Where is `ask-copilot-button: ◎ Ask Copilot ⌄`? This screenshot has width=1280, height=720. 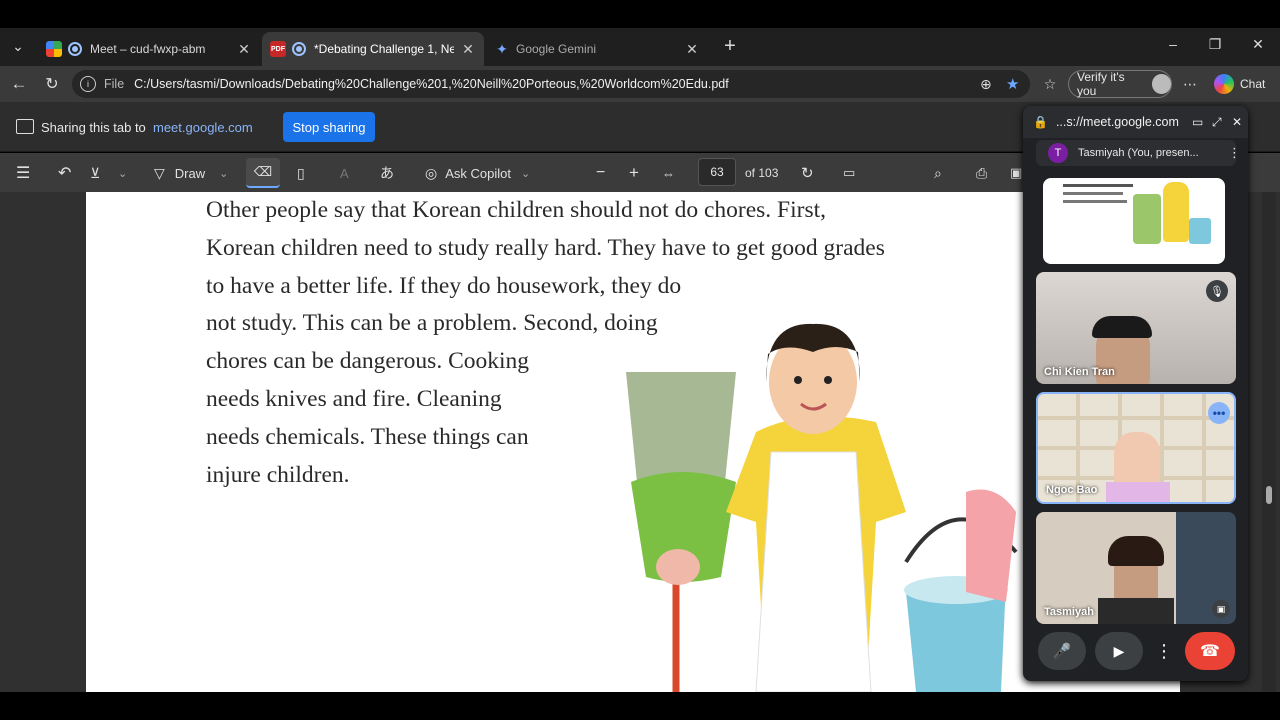 ask-copilot-button: ◎ Ask Copilot ⌄ is located at coordinates (477, 173).